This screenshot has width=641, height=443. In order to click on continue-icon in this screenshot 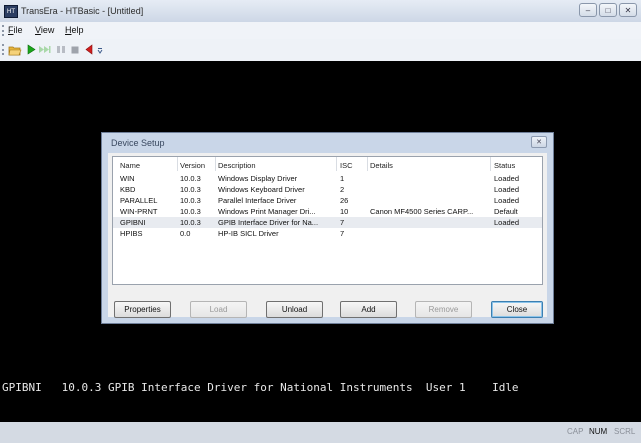, I will do `click(45, 49)`.